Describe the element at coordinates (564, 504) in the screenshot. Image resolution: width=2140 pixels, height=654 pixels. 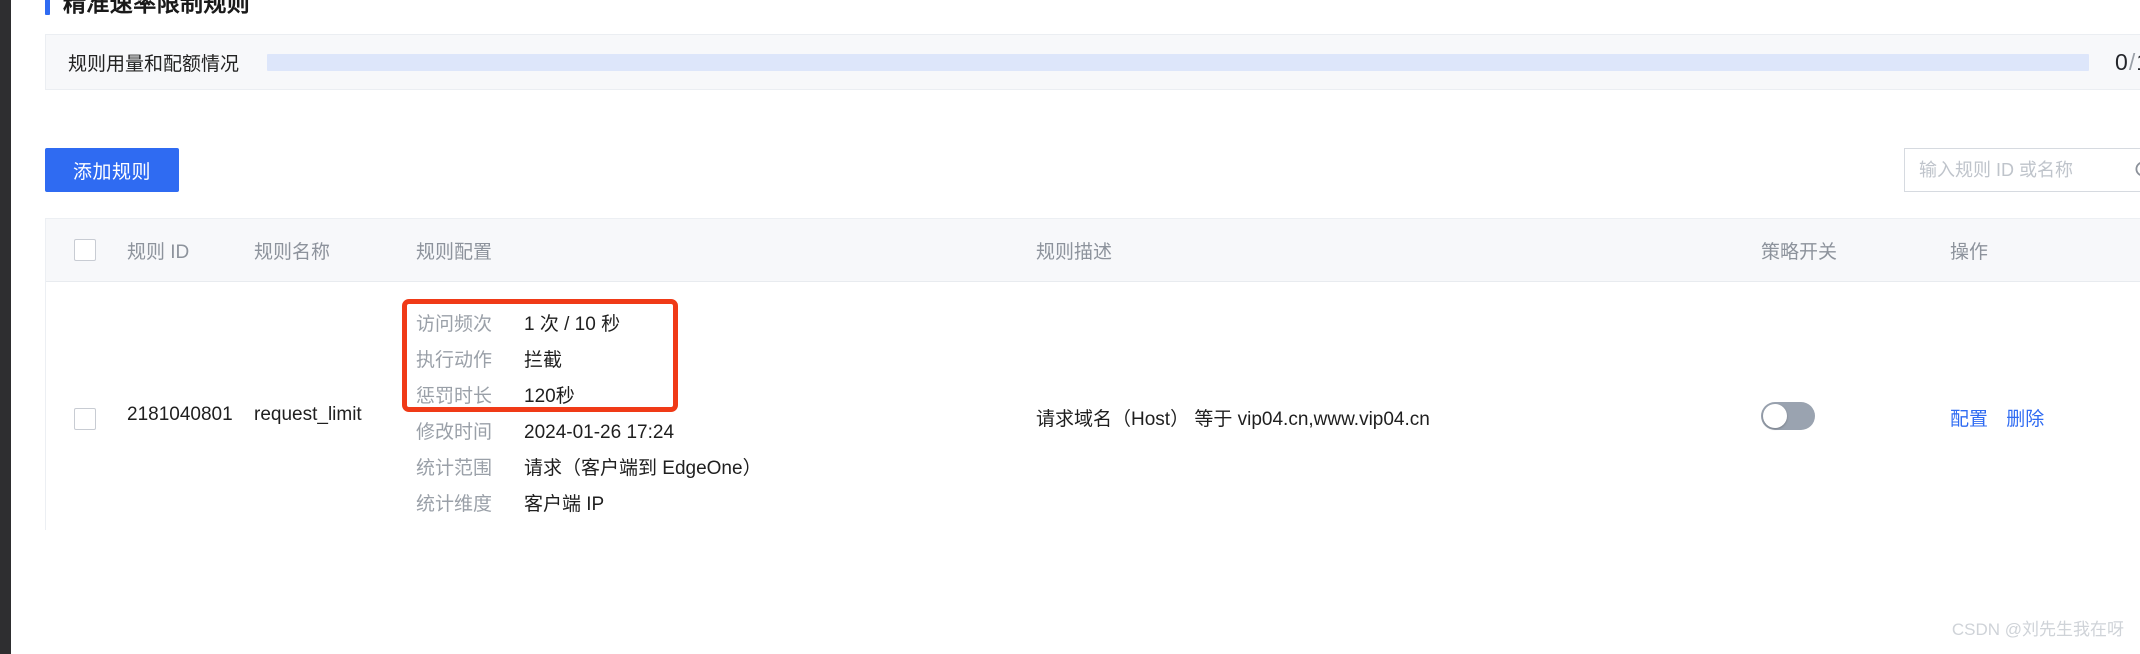
I see `config-value-statistic-dimension: 客户端 IP` at that location.